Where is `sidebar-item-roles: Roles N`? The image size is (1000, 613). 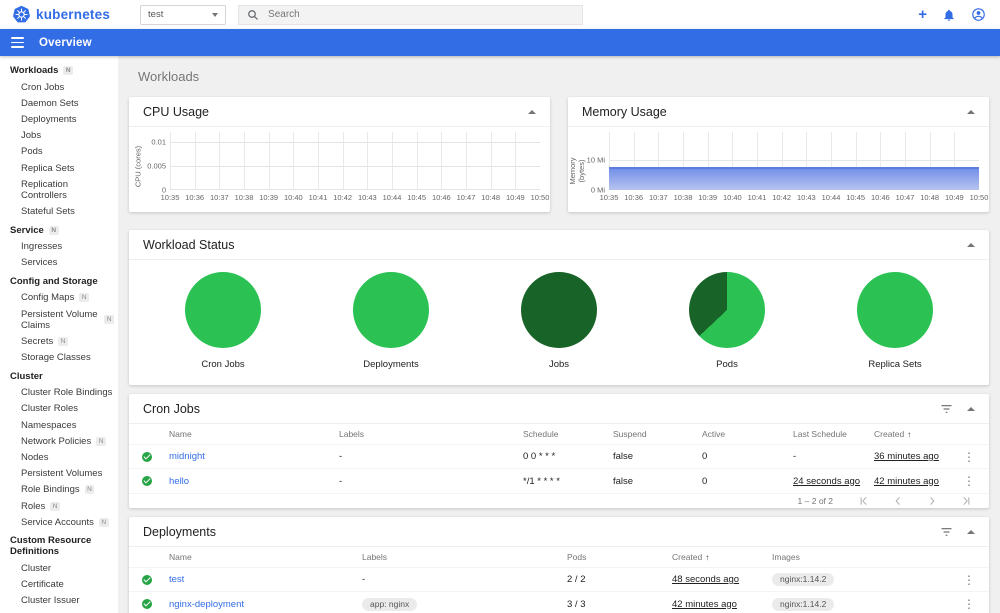 sidebar-item-roles: Roles N is located at coordinates (59, 506).